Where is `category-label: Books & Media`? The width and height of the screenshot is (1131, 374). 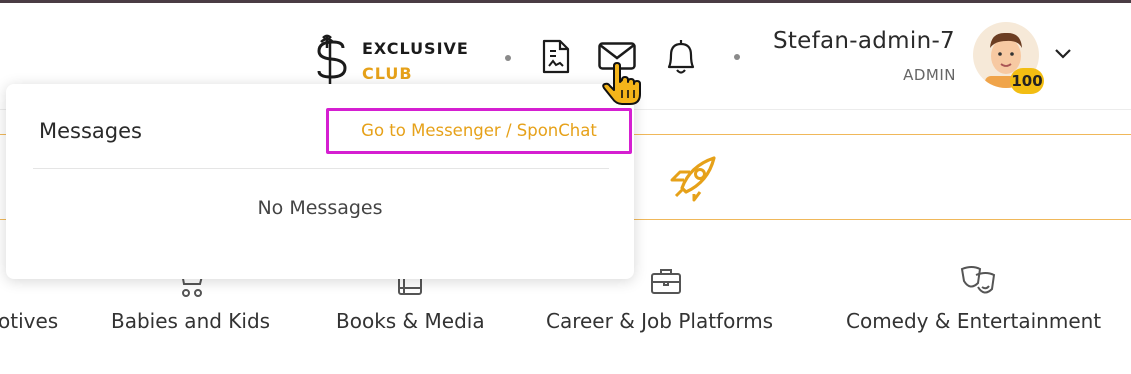
category-label: Books & Media is located at coordinates (410, 321).